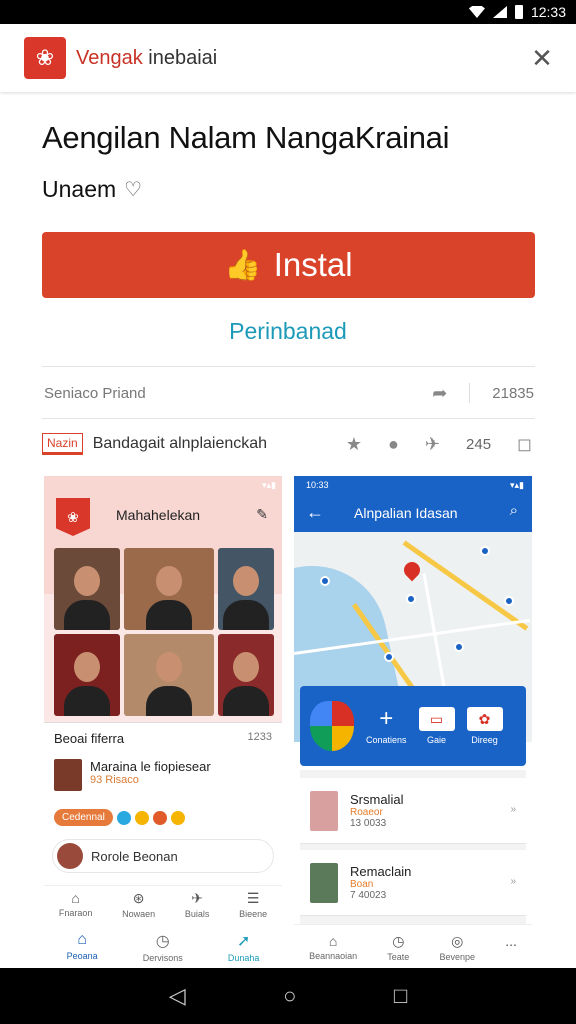 The width and height of the screenshot is (576, 1024). What do you see at coordinates (243, 958) in the screenshot?
I see `nav-label: Dunaha` at bounding box center [243, 958].